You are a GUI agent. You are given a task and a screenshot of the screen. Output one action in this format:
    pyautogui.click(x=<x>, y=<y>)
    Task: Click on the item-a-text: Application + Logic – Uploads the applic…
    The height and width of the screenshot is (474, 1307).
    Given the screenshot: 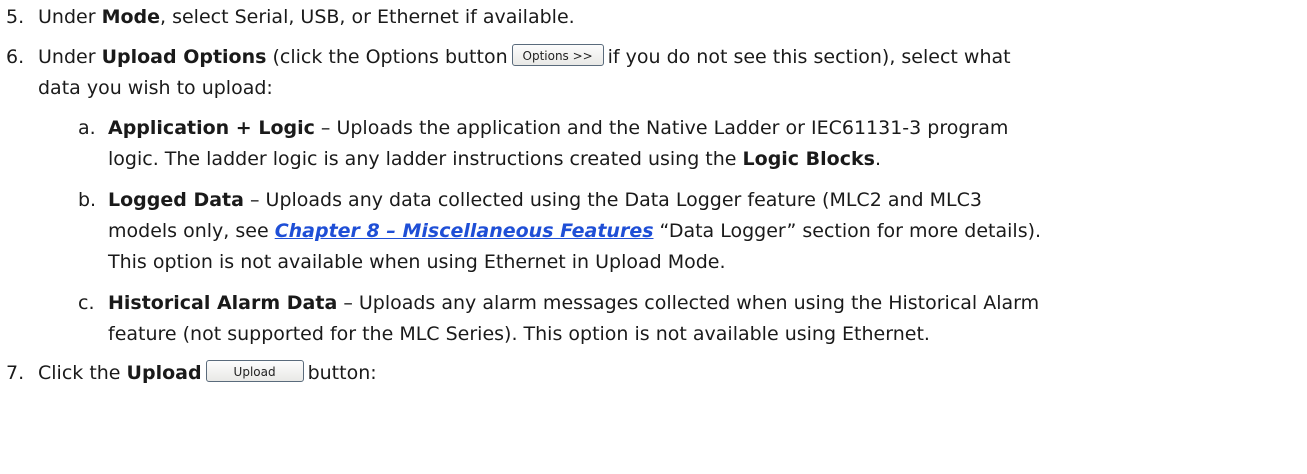 What is the action you would take?
    pyautogui.click(x=558, y=128)
    